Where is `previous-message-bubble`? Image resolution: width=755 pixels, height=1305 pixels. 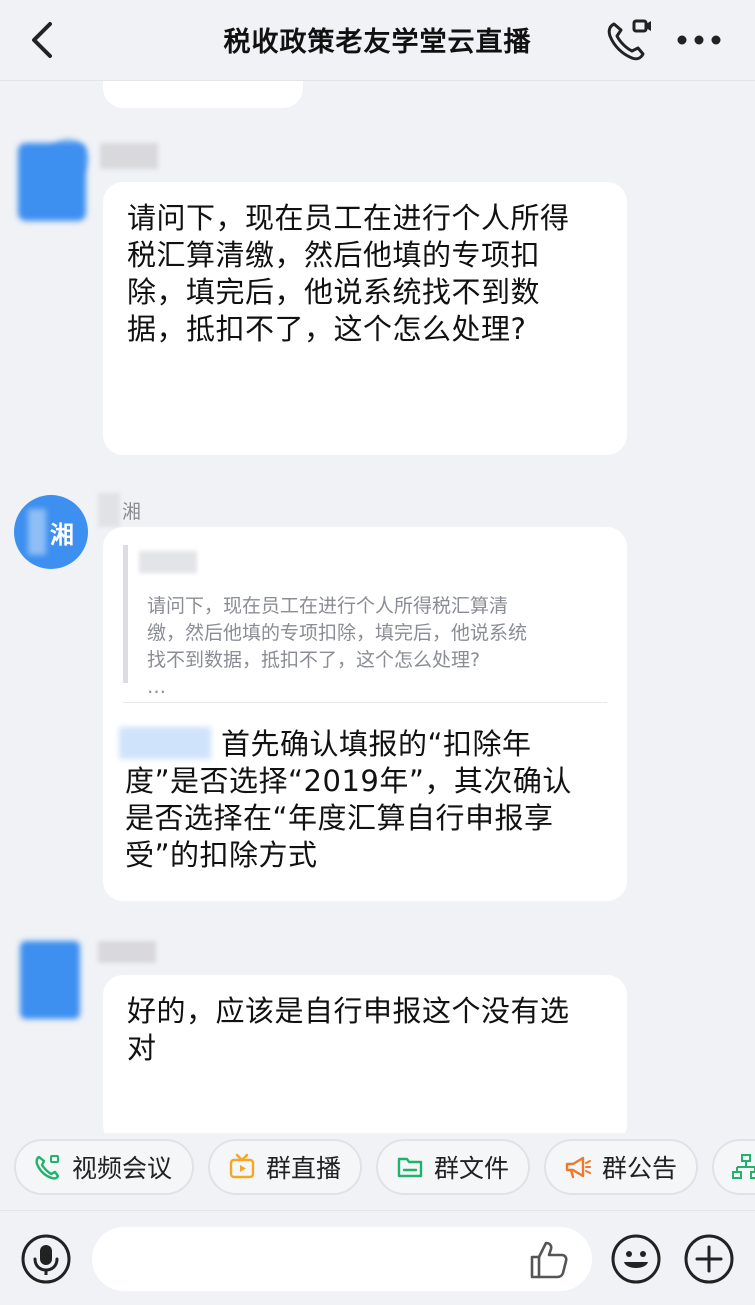 previous-message-bubble is located at coordinates (203, 94).